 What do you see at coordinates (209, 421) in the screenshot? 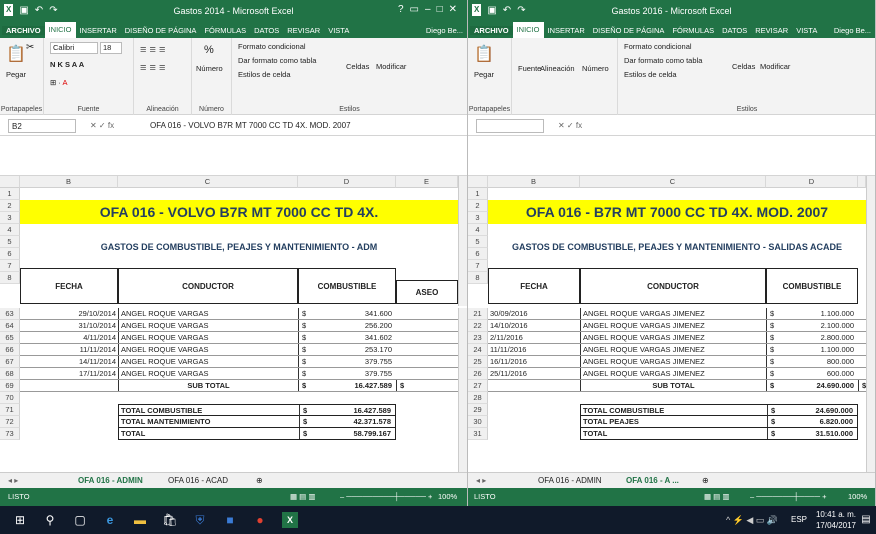
I see `total-label: TOTAL MANTENIMIENTO` at bounding box center [209, 421].